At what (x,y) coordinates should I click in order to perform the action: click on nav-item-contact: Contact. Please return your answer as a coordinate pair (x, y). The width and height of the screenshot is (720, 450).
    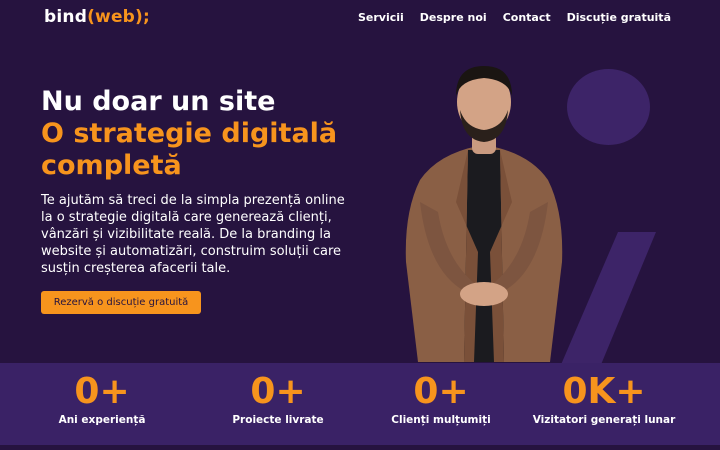
    Looking at the image, I should click on (527, 17).